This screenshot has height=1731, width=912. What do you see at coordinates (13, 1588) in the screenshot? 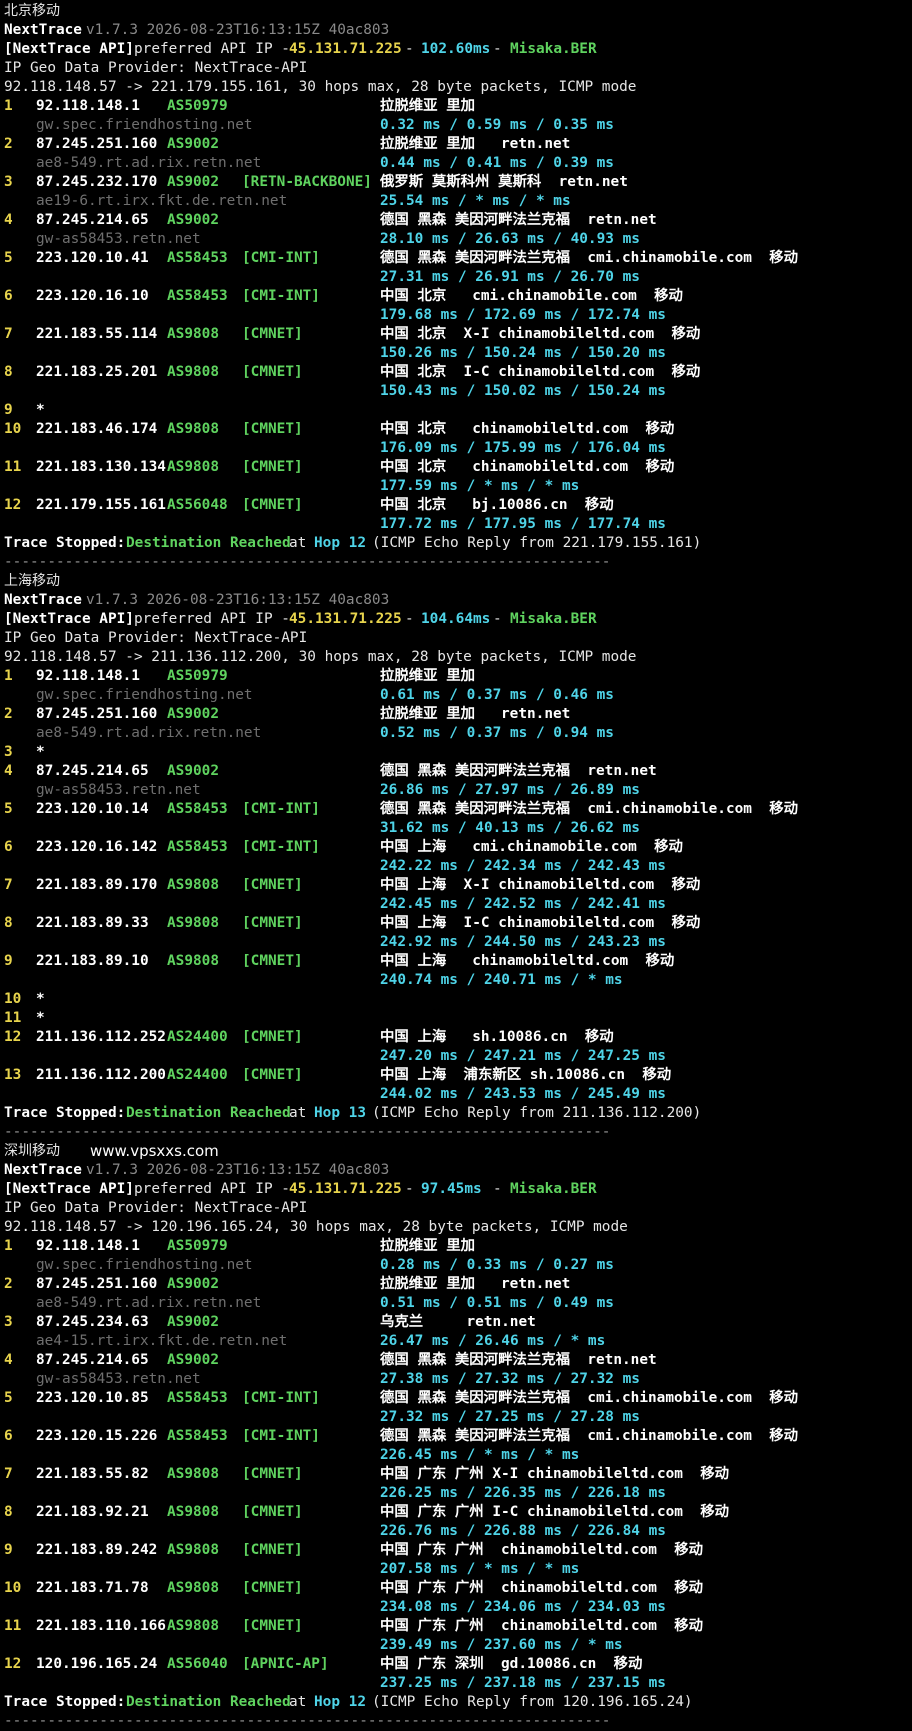
I see `hop-number: 10` at bounding box center [13, 1588].